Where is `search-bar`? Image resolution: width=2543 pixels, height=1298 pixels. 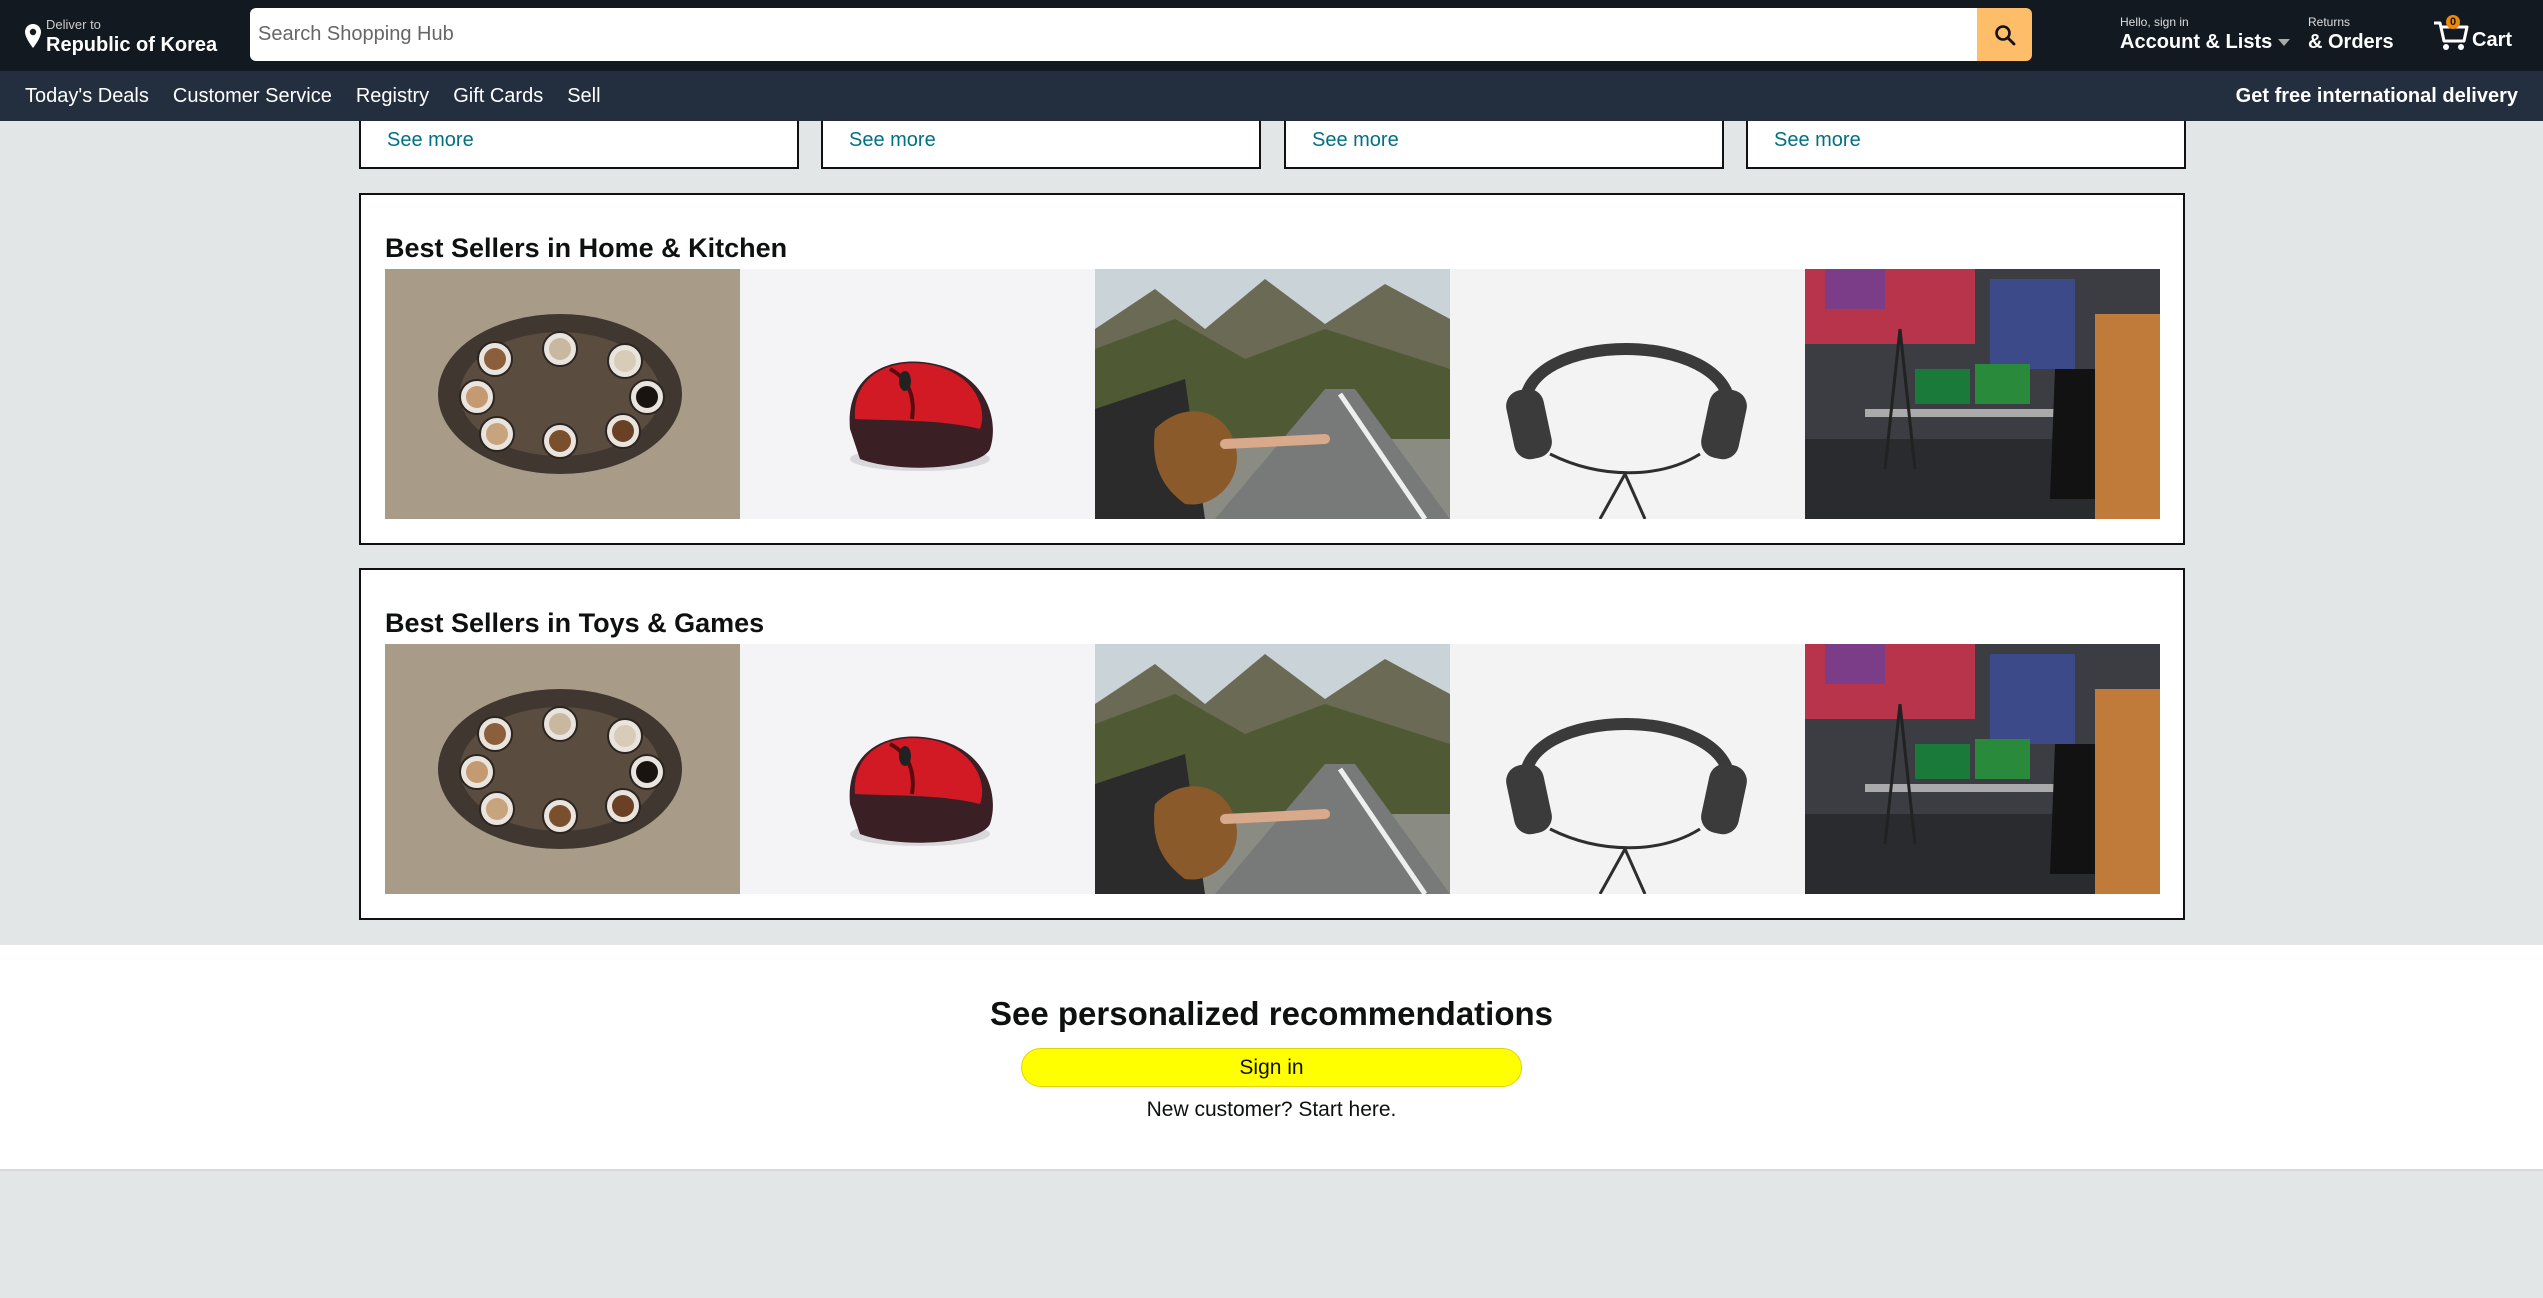 search-bar is located at coordinates (1141, 34).